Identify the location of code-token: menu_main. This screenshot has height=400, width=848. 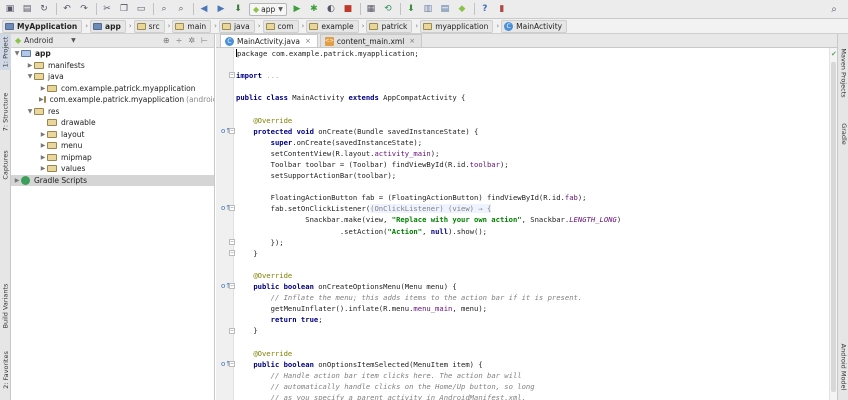
(433, 309).